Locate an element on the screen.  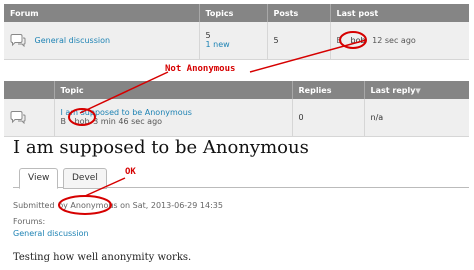
ok-line is located at coordinates (105, 187).